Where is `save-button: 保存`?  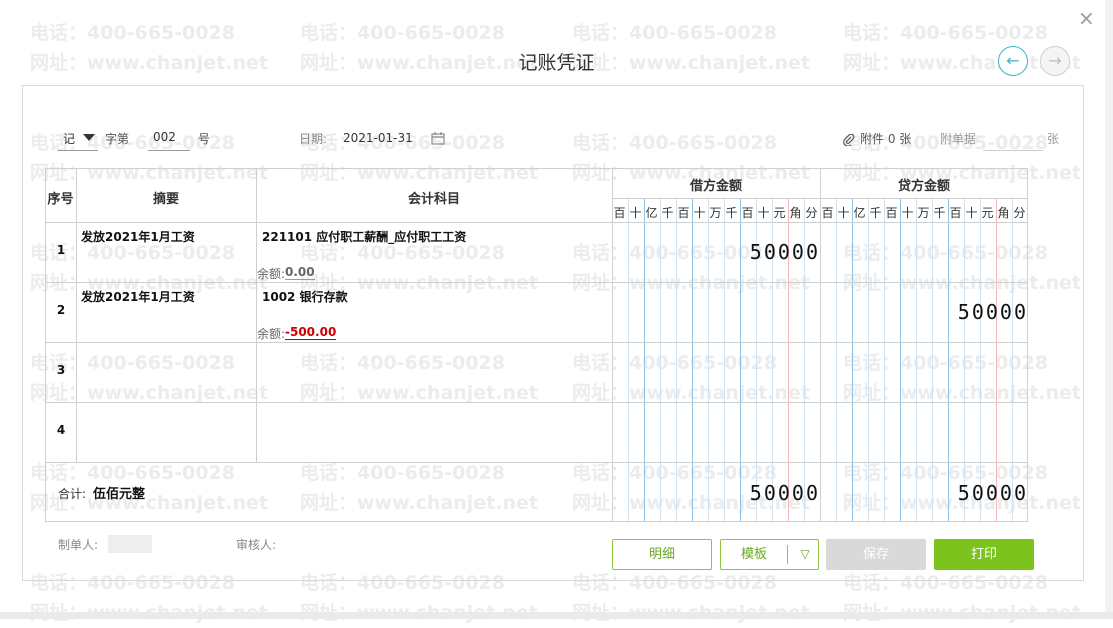
save-button: 保存 is located at coordinates (876, 554).